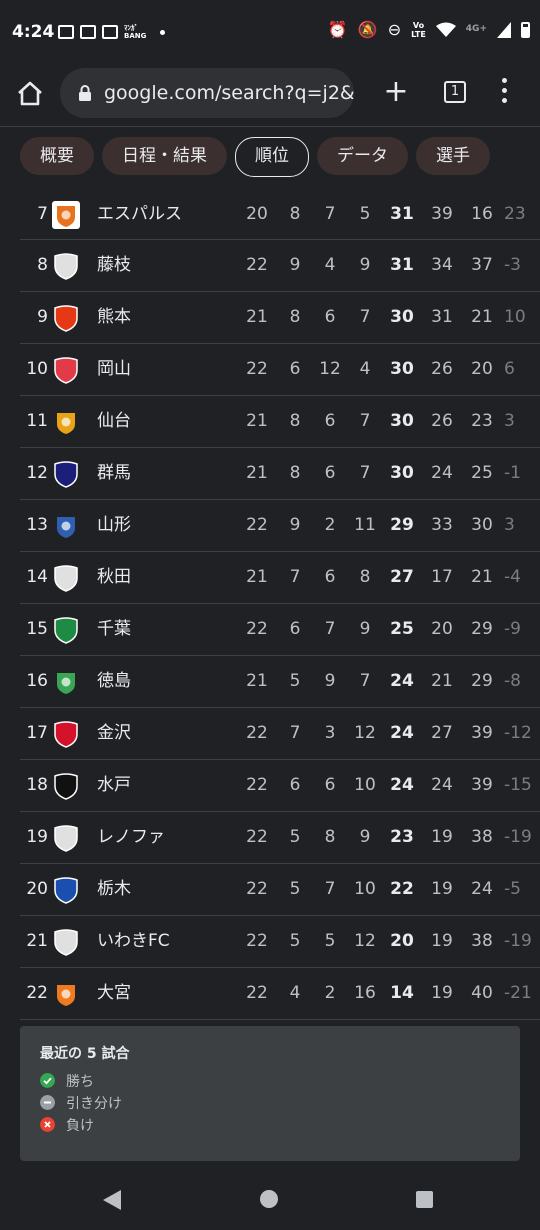  I want to click on standings-row: 9 熊本 21 8 6 7 30 31 21 10, so click(280, 318).